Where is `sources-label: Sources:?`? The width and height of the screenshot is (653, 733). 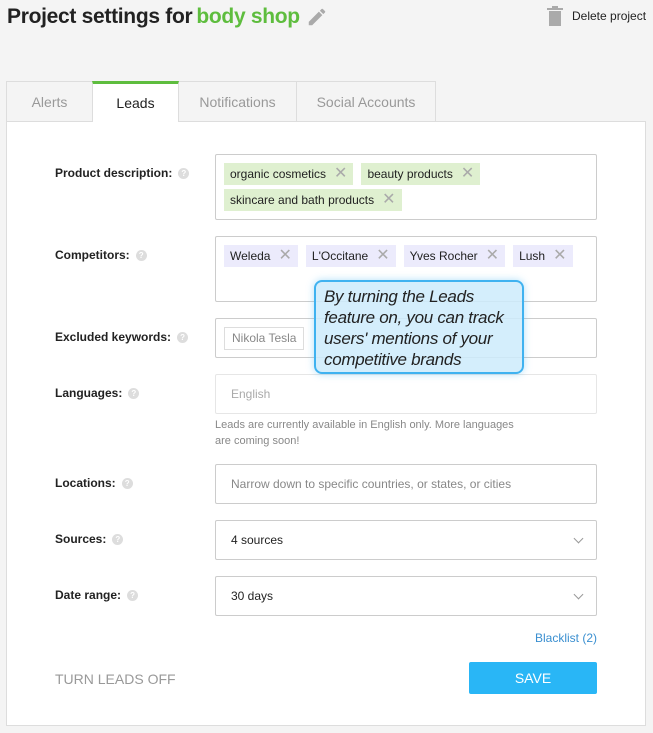
sources-label: Sources:? is located at coordinates (89, 539).